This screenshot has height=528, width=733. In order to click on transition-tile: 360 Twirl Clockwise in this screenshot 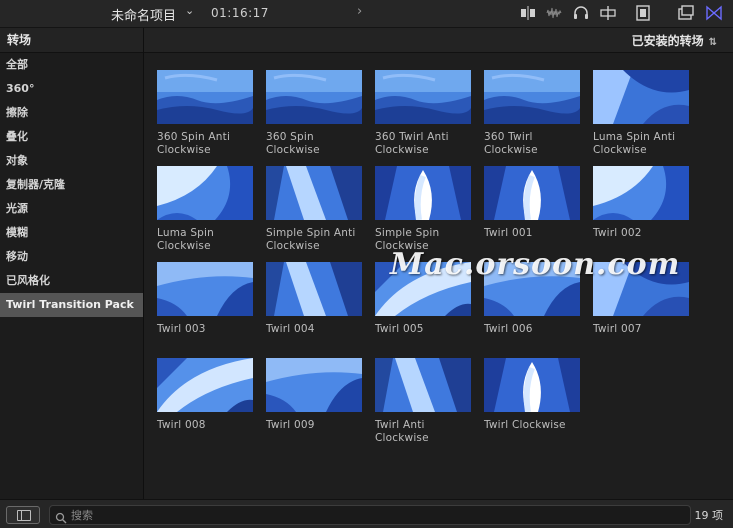, I will do `click(532, 113)`.